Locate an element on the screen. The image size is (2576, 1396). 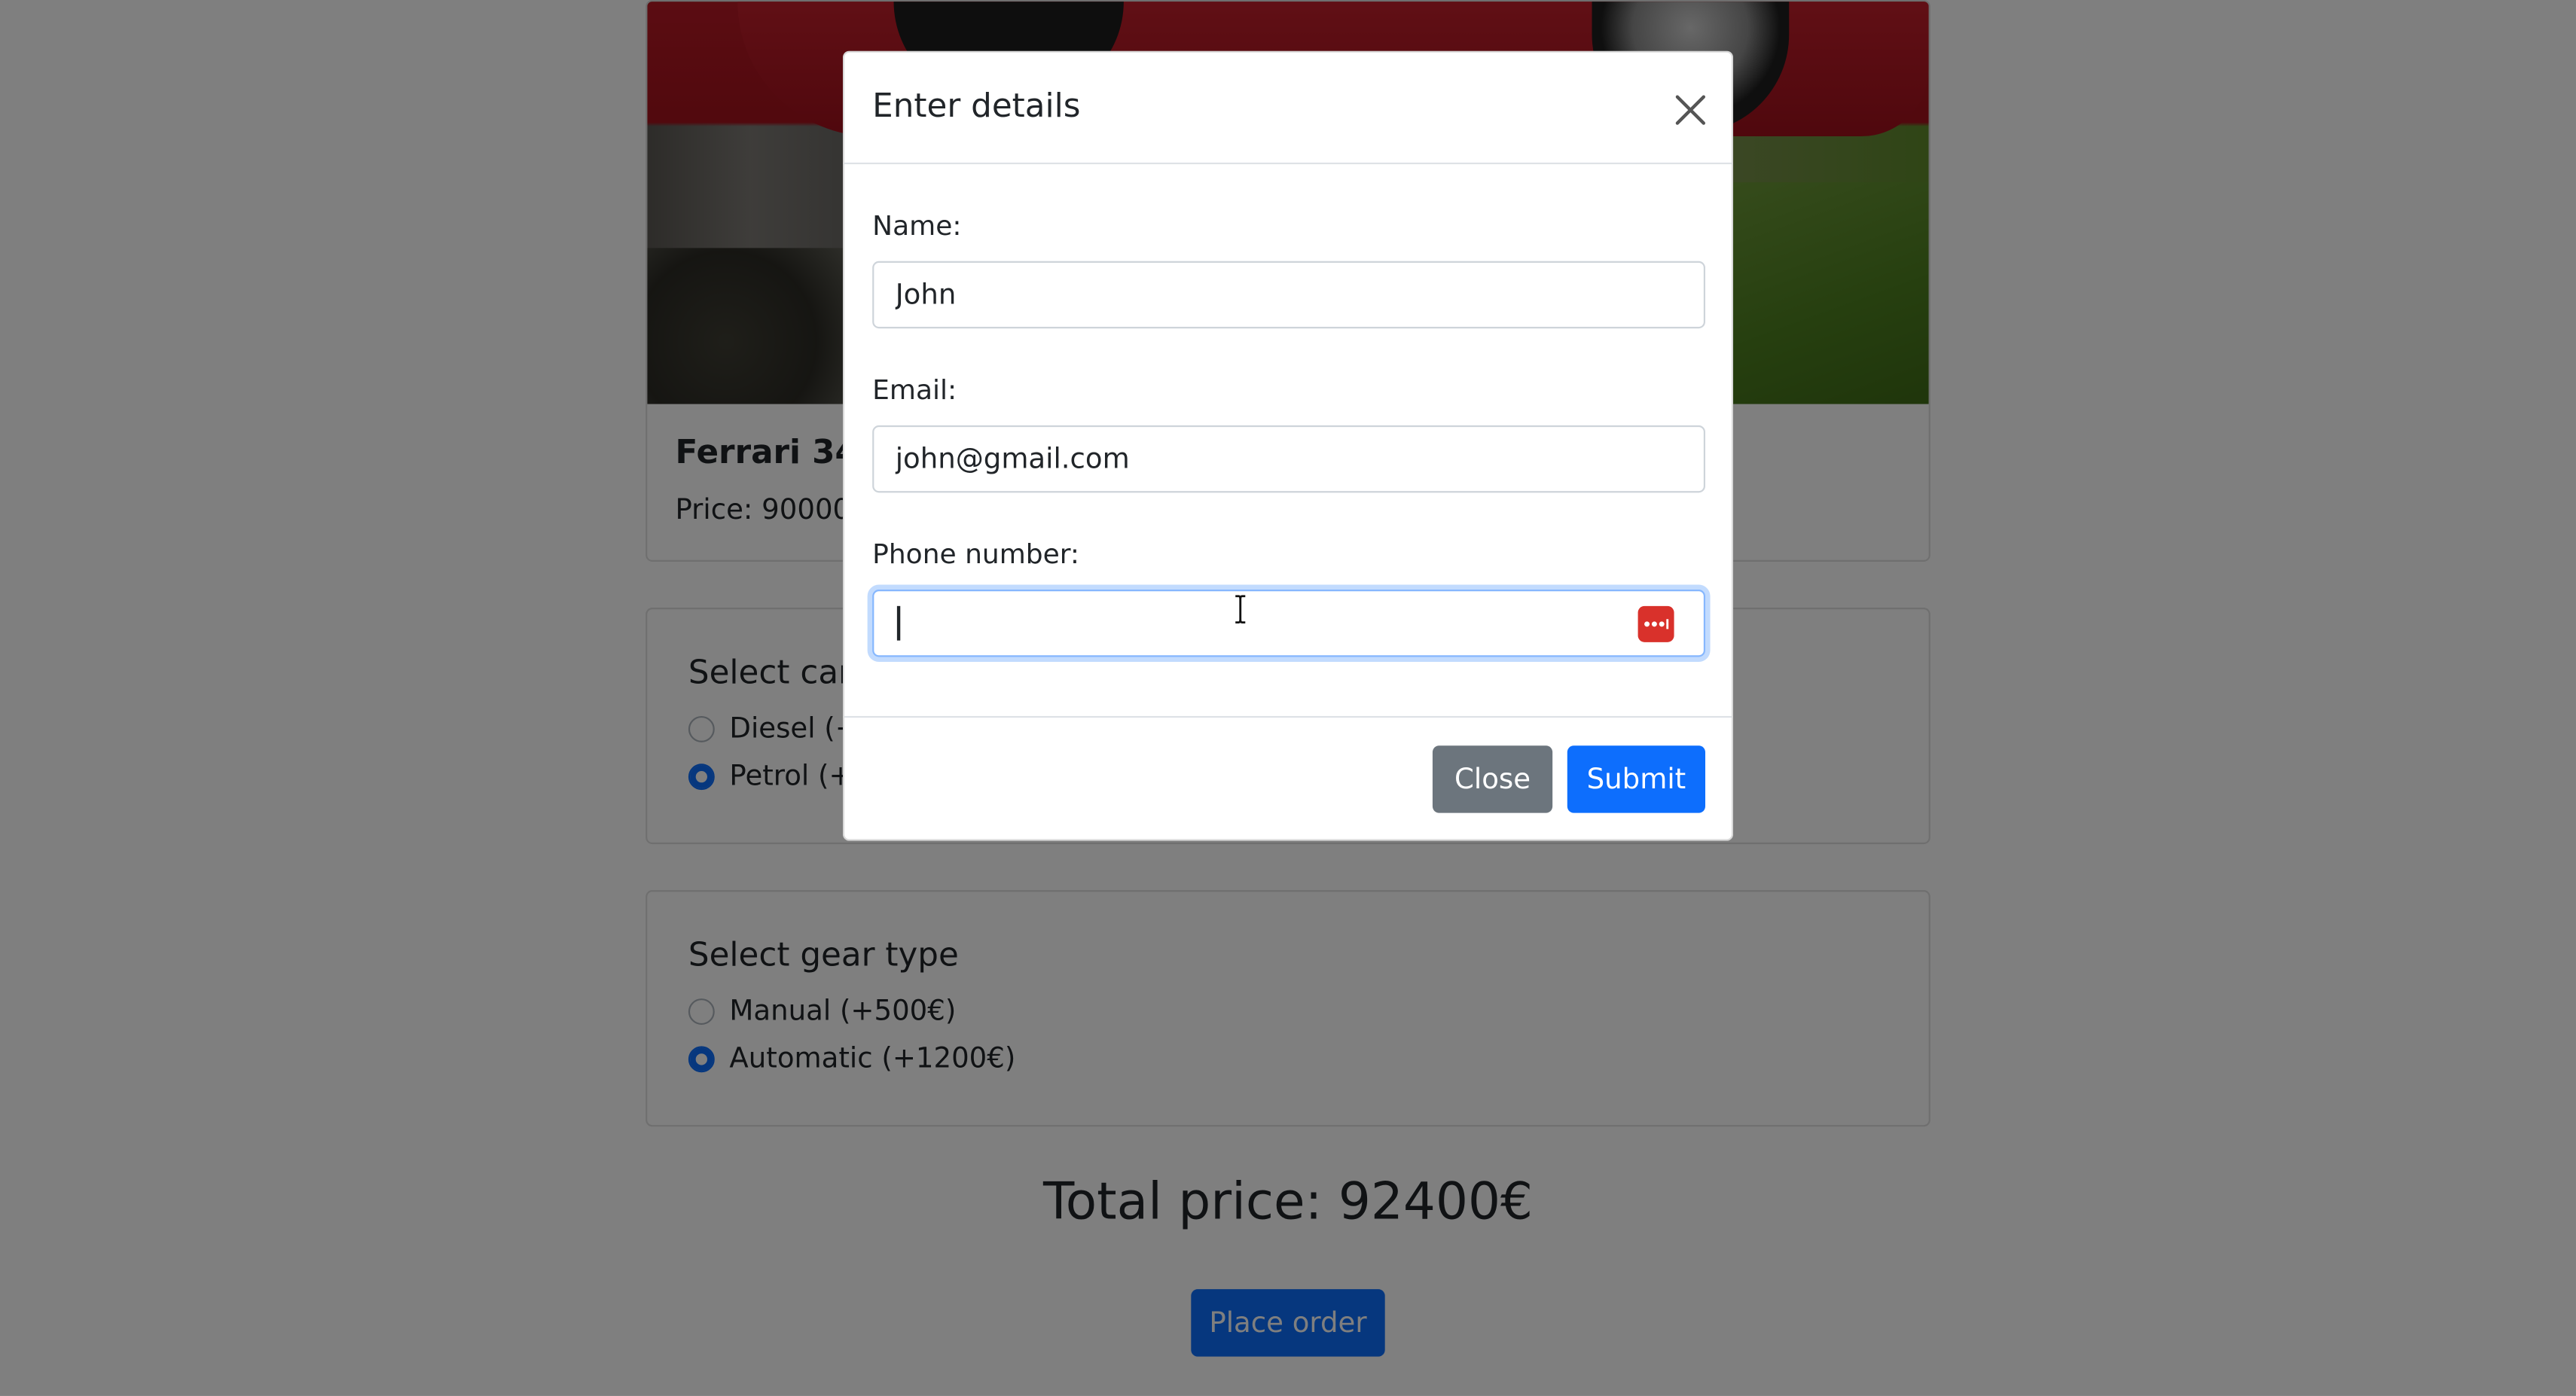
password-manager-icon is located at coordinates (1656, 623).